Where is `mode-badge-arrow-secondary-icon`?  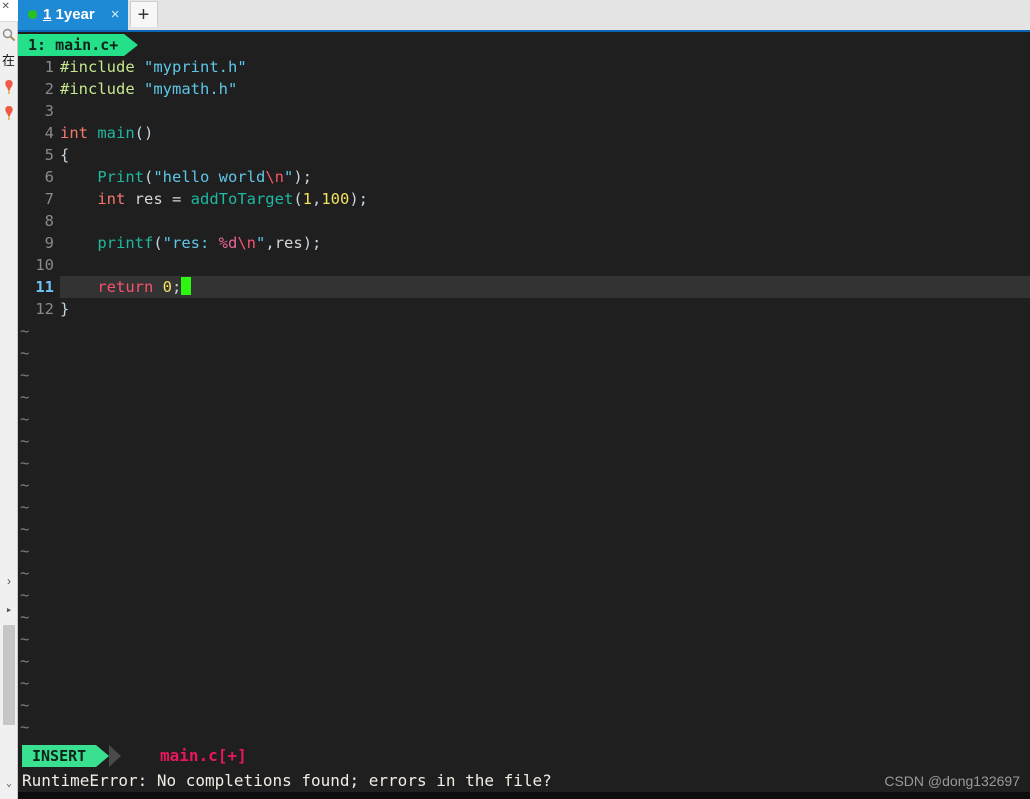
mode-badge-arrow-secondary-icon is located at coordinates (115, 756).